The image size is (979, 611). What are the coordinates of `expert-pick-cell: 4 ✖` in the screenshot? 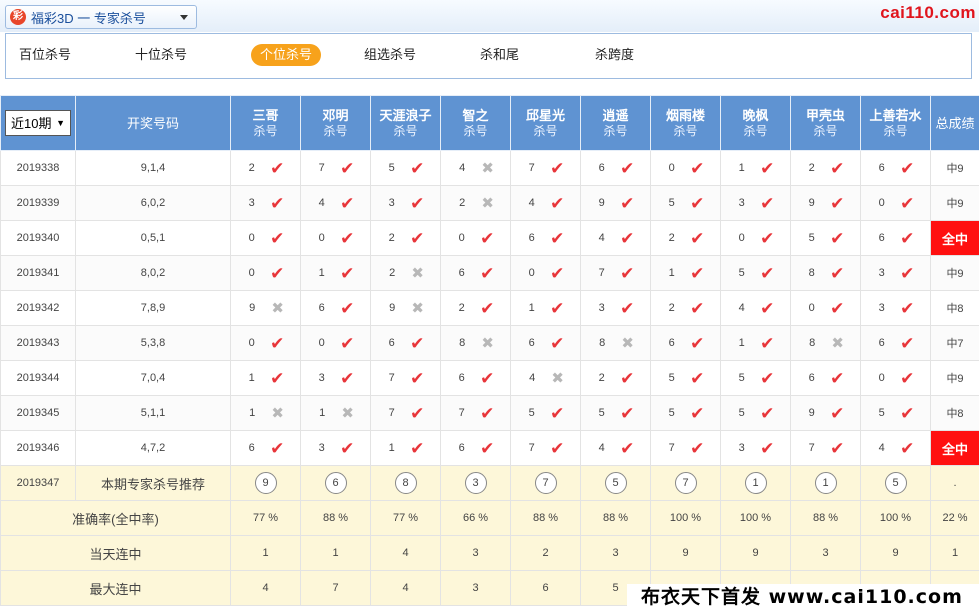 It's located at (545, 378).